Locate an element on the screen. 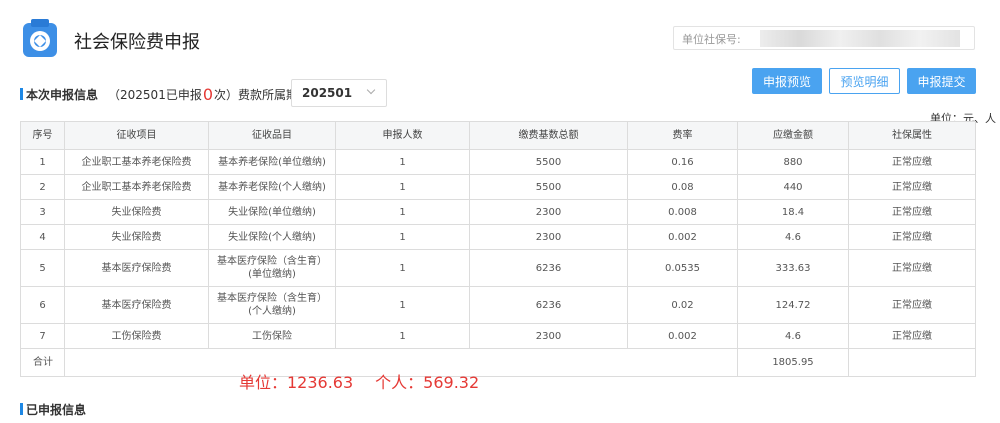  column-header: 征收项目 is located at coordinates (136, 135).